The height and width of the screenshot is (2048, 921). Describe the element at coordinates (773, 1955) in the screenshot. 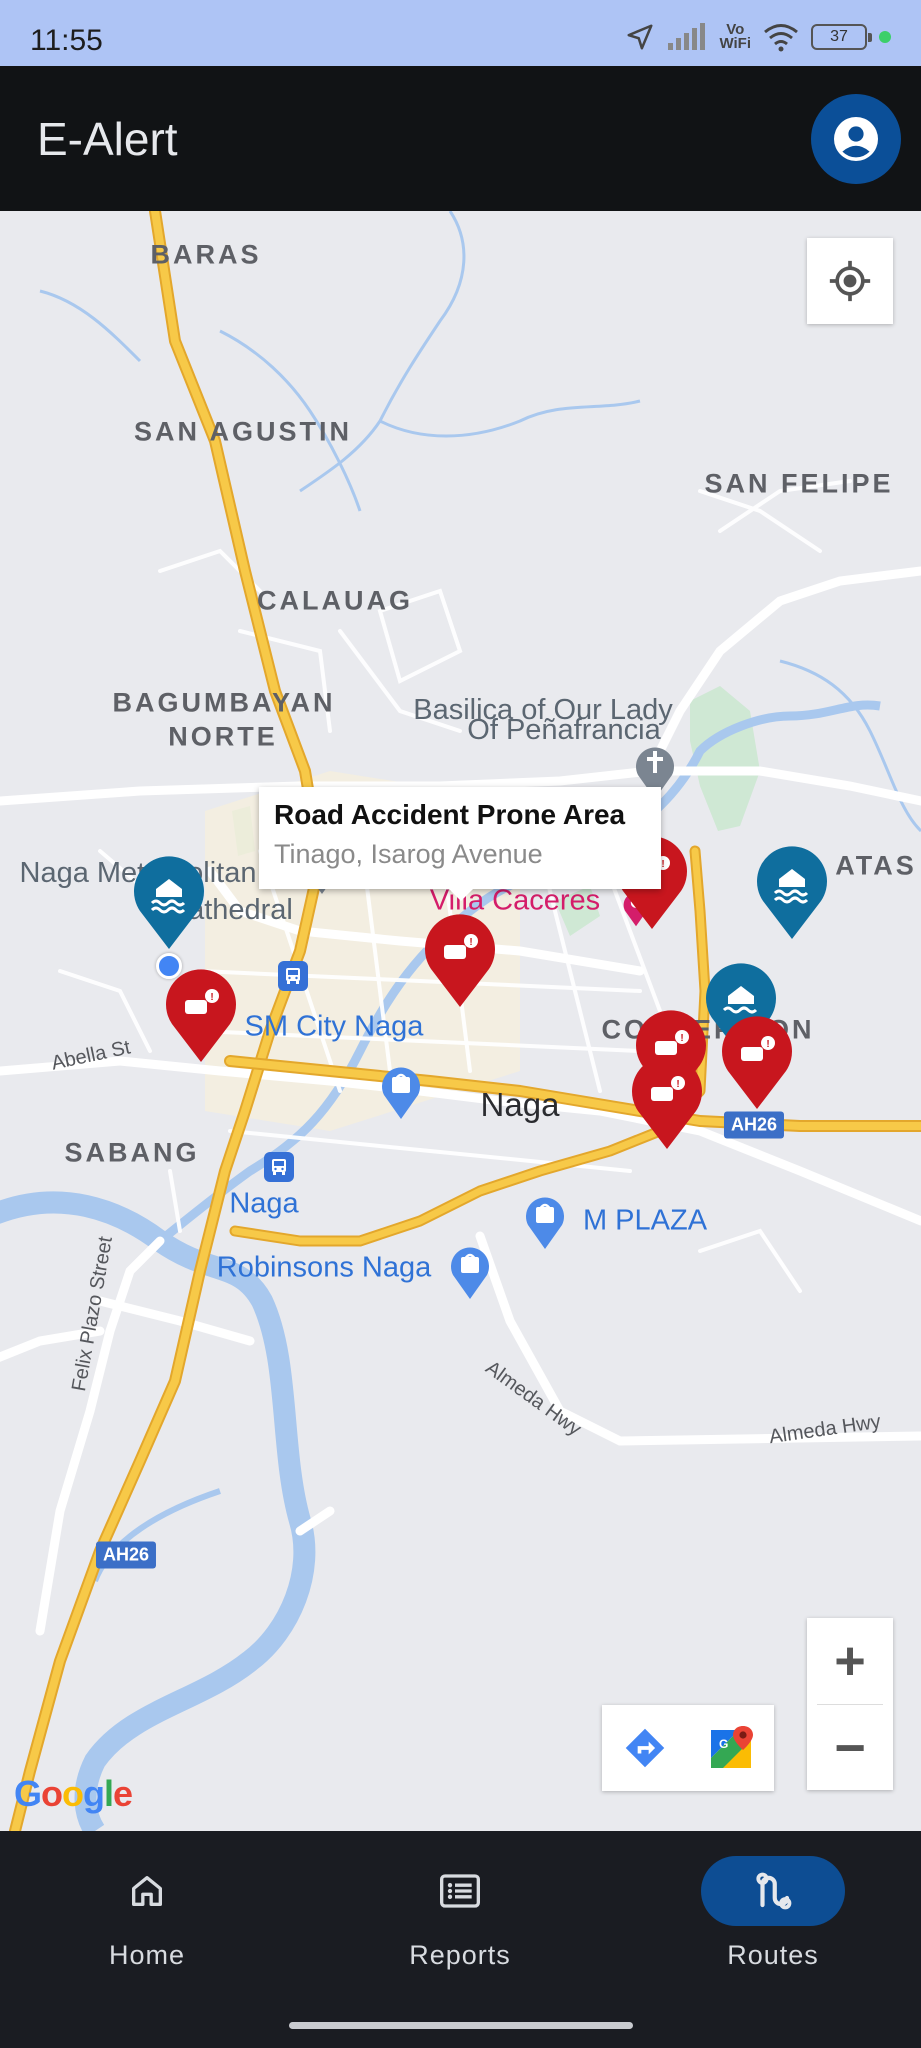

I see `nav-label-routes: Routes` at that location.